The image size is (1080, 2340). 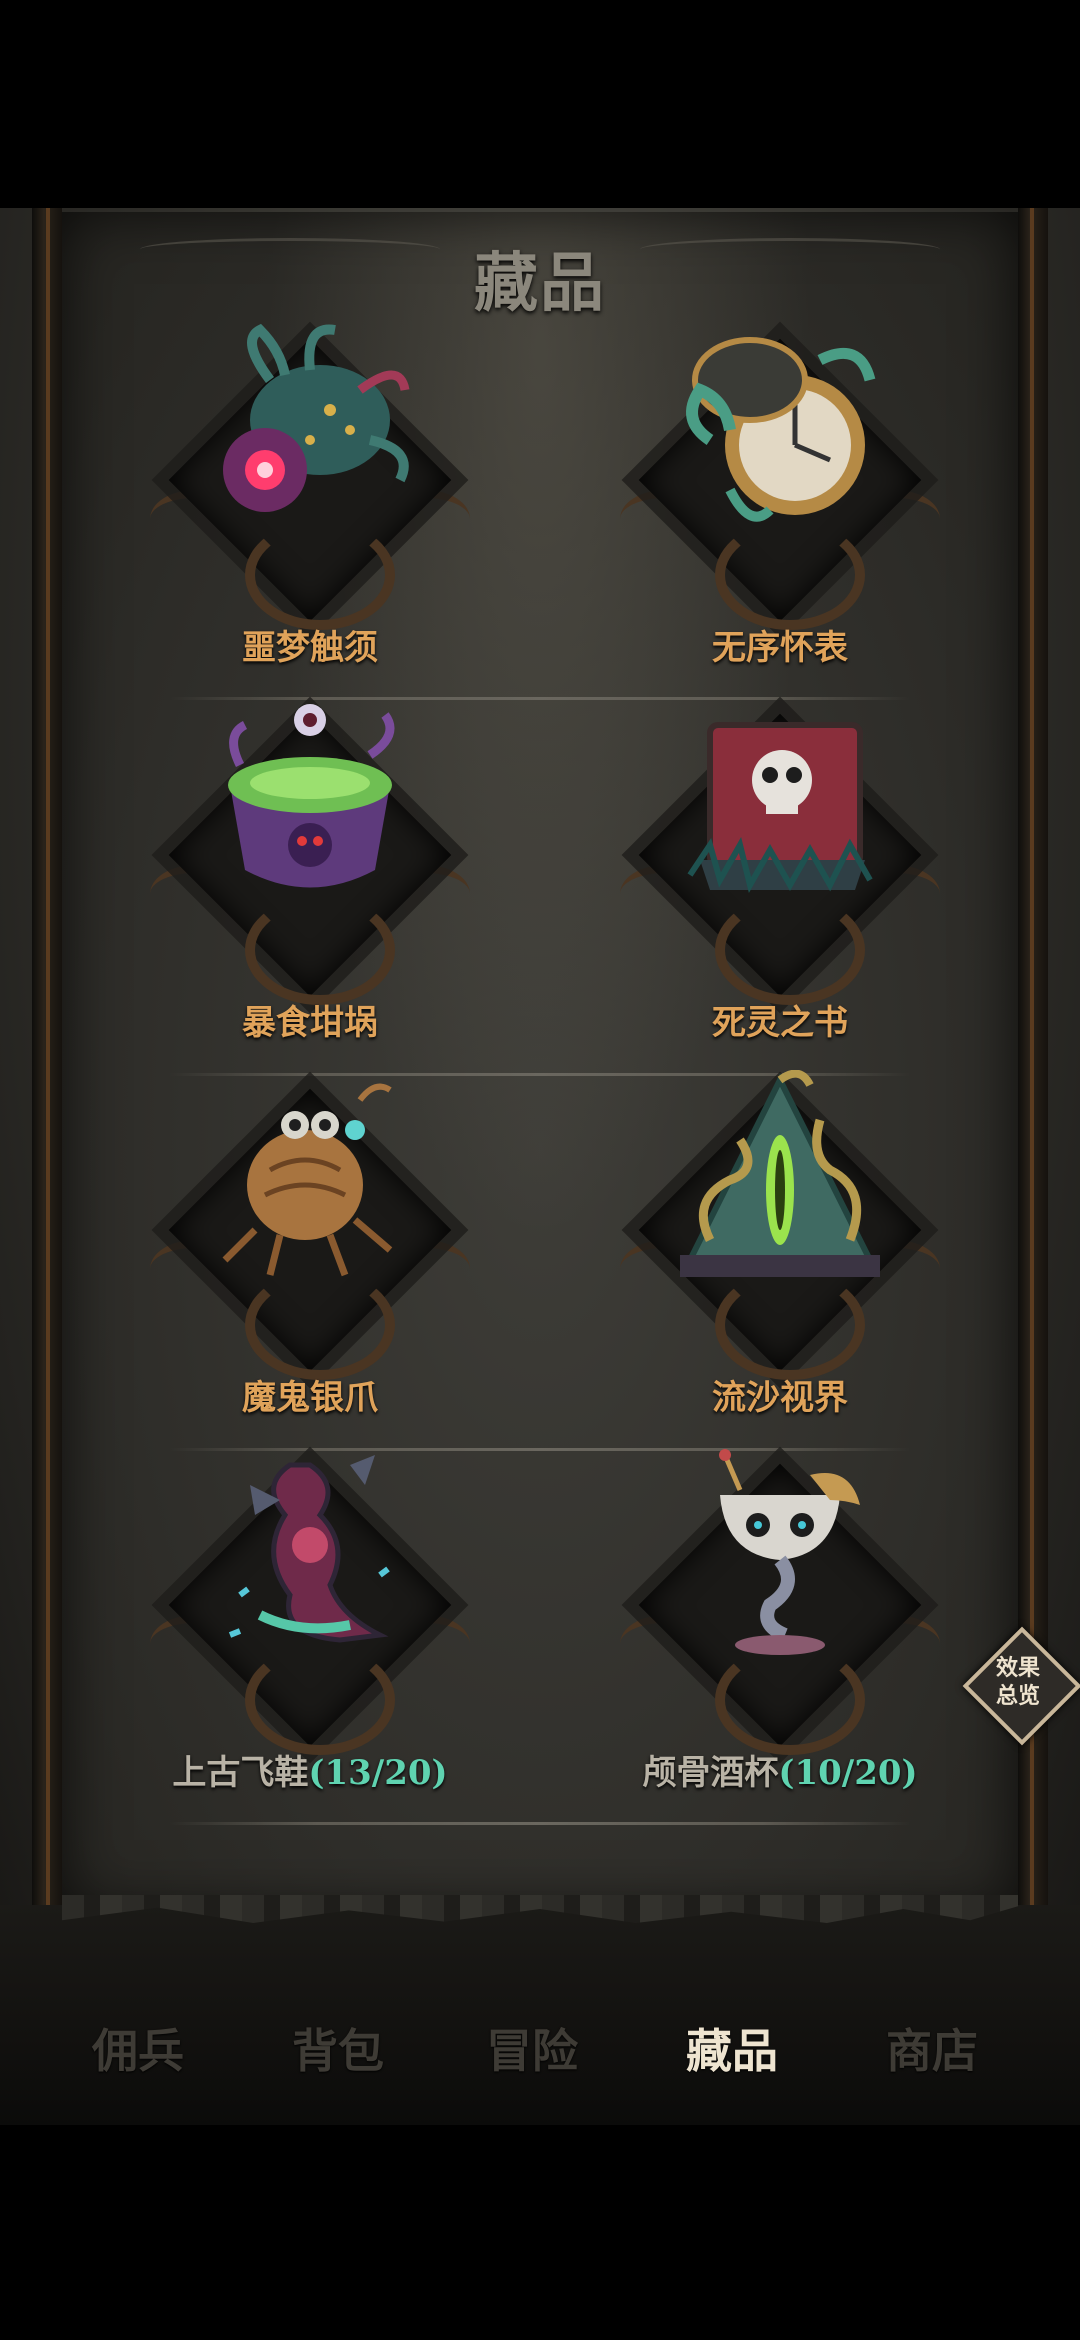 I want to click on tab-collection: 藏品, so click(x=732, y=2048).